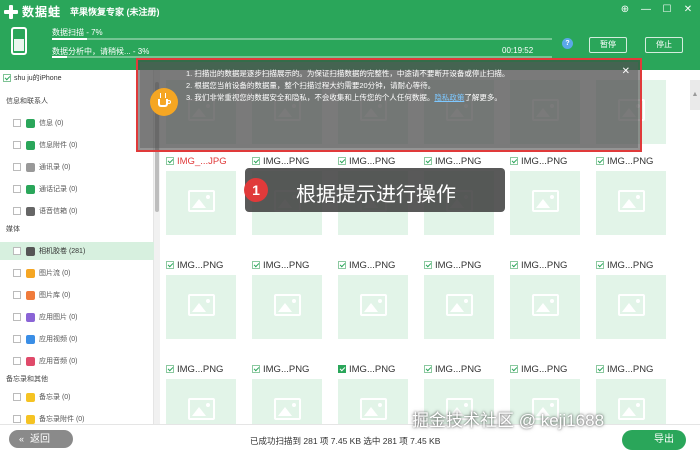 This screenshot has width=700, height=451. Describe the element at coordinates (77, 251) in the screenshot. I see `sidebar-item: 相机胶卷 (281)` at that location.